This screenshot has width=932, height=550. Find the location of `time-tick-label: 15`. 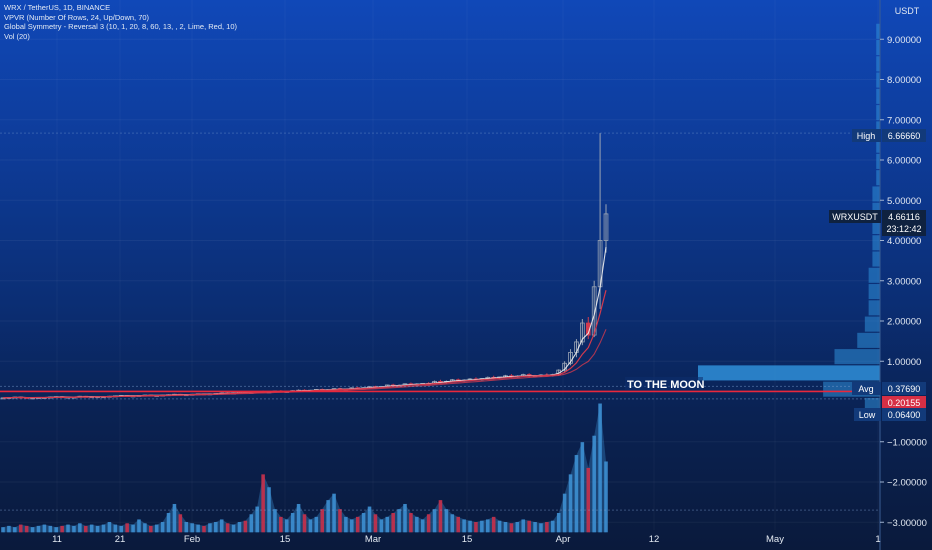

time-tick-label: 15 is located at coordinates (285, 539).